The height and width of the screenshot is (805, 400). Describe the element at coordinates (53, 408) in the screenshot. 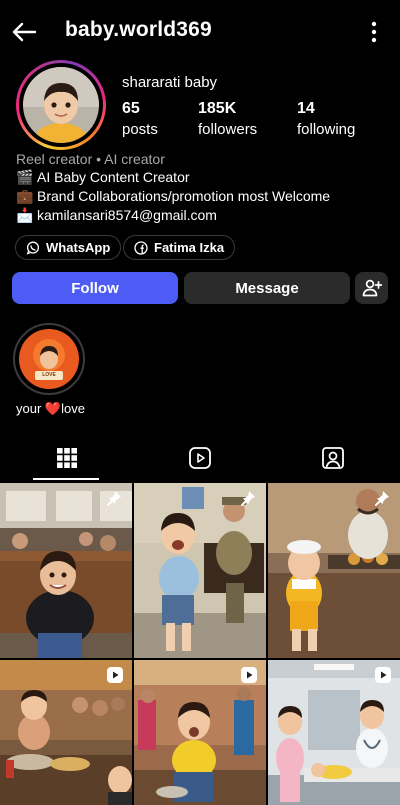

I see `heart-icon: ❤️` at that location.